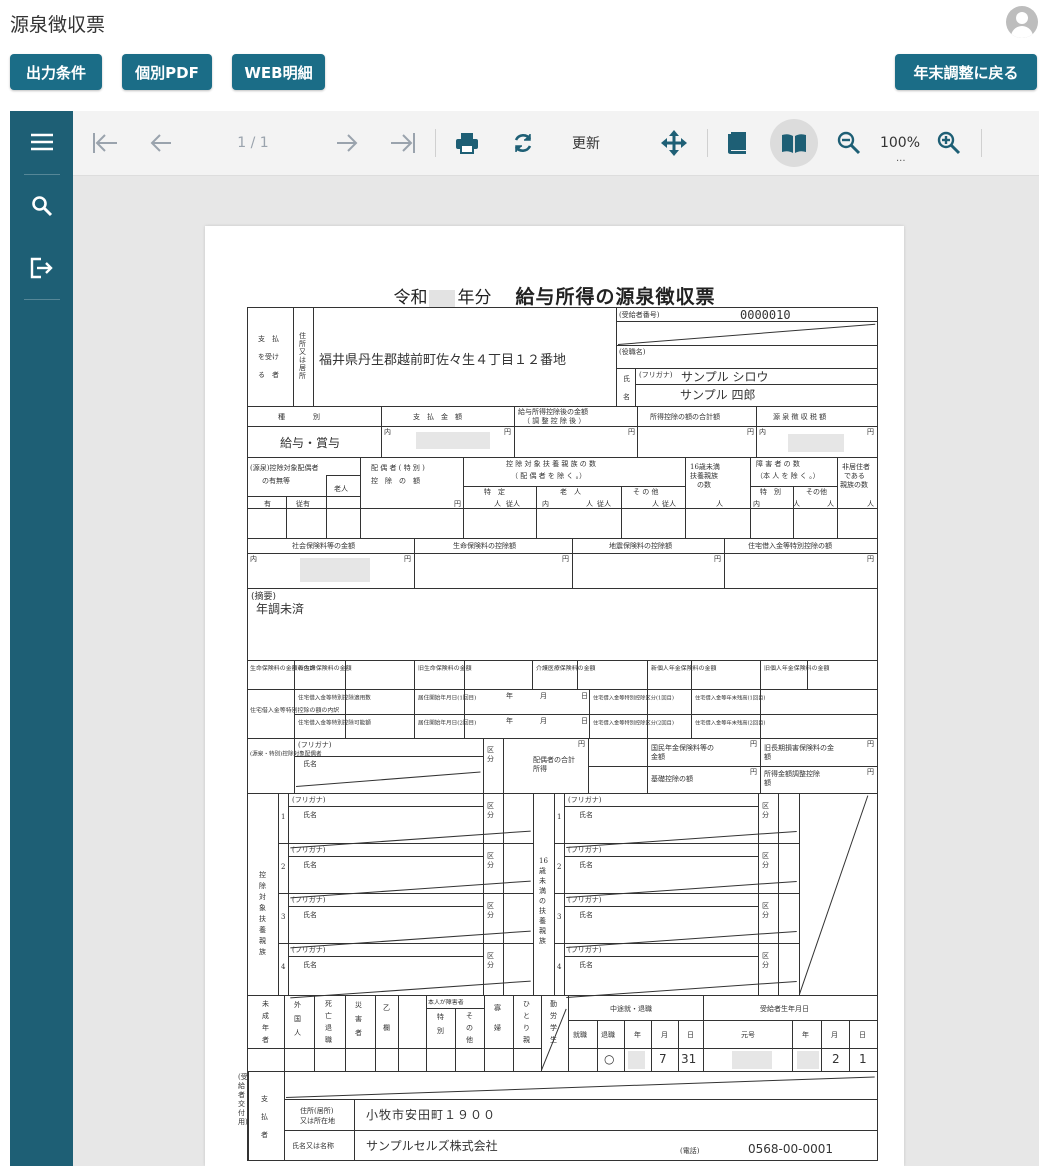 Image resolution: width=1057 pixels, height=1166 pixels. Describe the element at coordinates (966, 72) in the screenshot. I see `back-to-year-end-button: 年末調整に戻る` at that location.